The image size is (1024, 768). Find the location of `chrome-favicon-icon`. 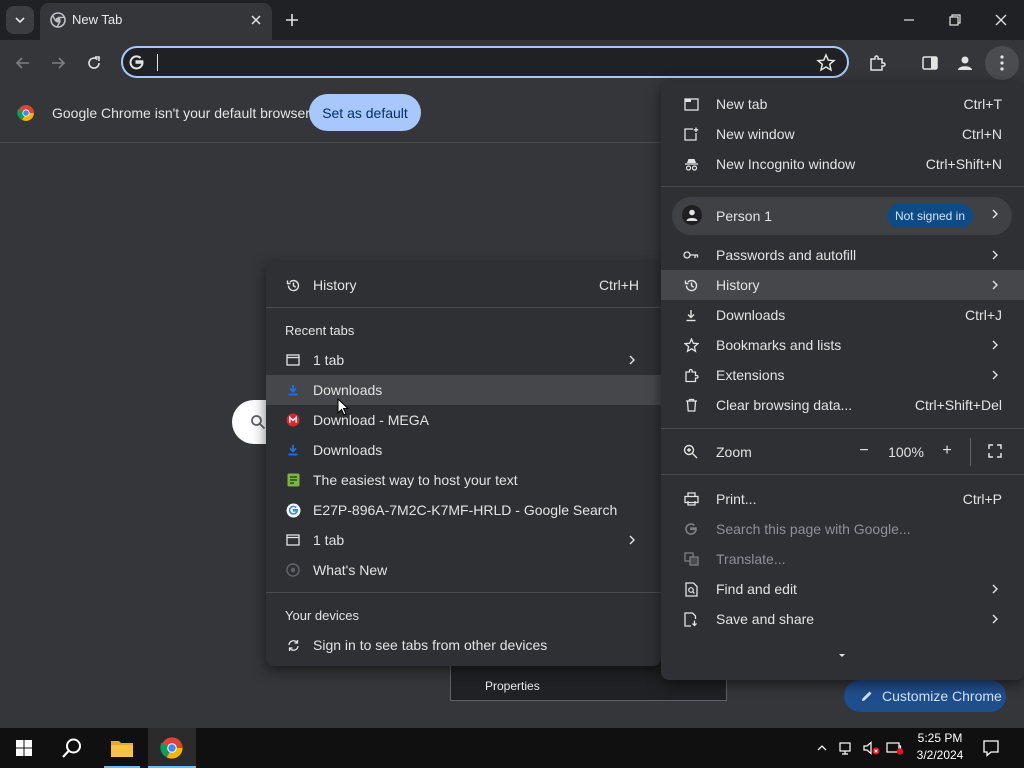

chrome-favicon-icon is located at coordinates (58, 20).